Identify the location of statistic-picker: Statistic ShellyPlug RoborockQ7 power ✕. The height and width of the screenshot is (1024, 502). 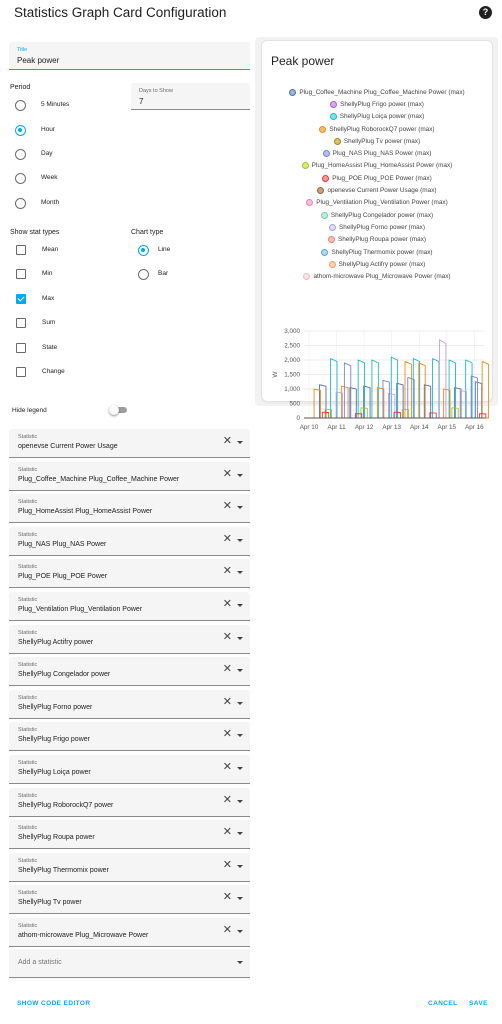
(129, 802).